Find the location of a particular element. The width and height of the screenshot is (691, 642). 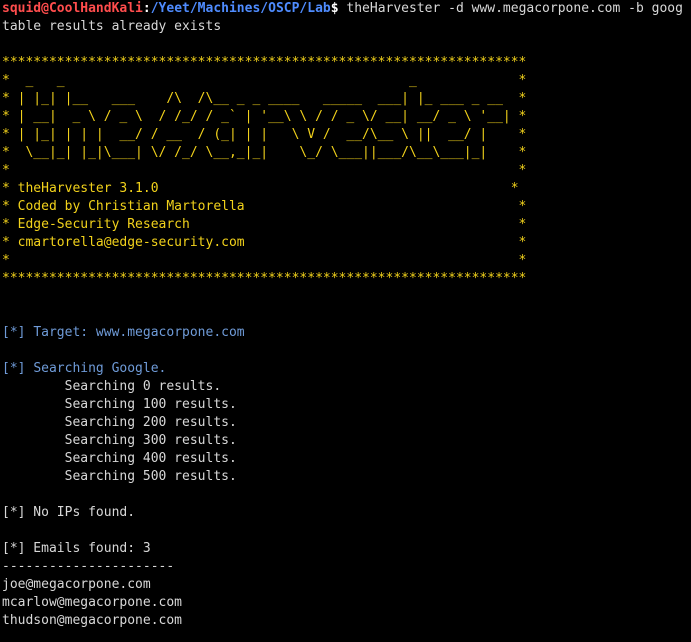

email-result: thudson@megacorpone.com is located at coordinates (92, 620).